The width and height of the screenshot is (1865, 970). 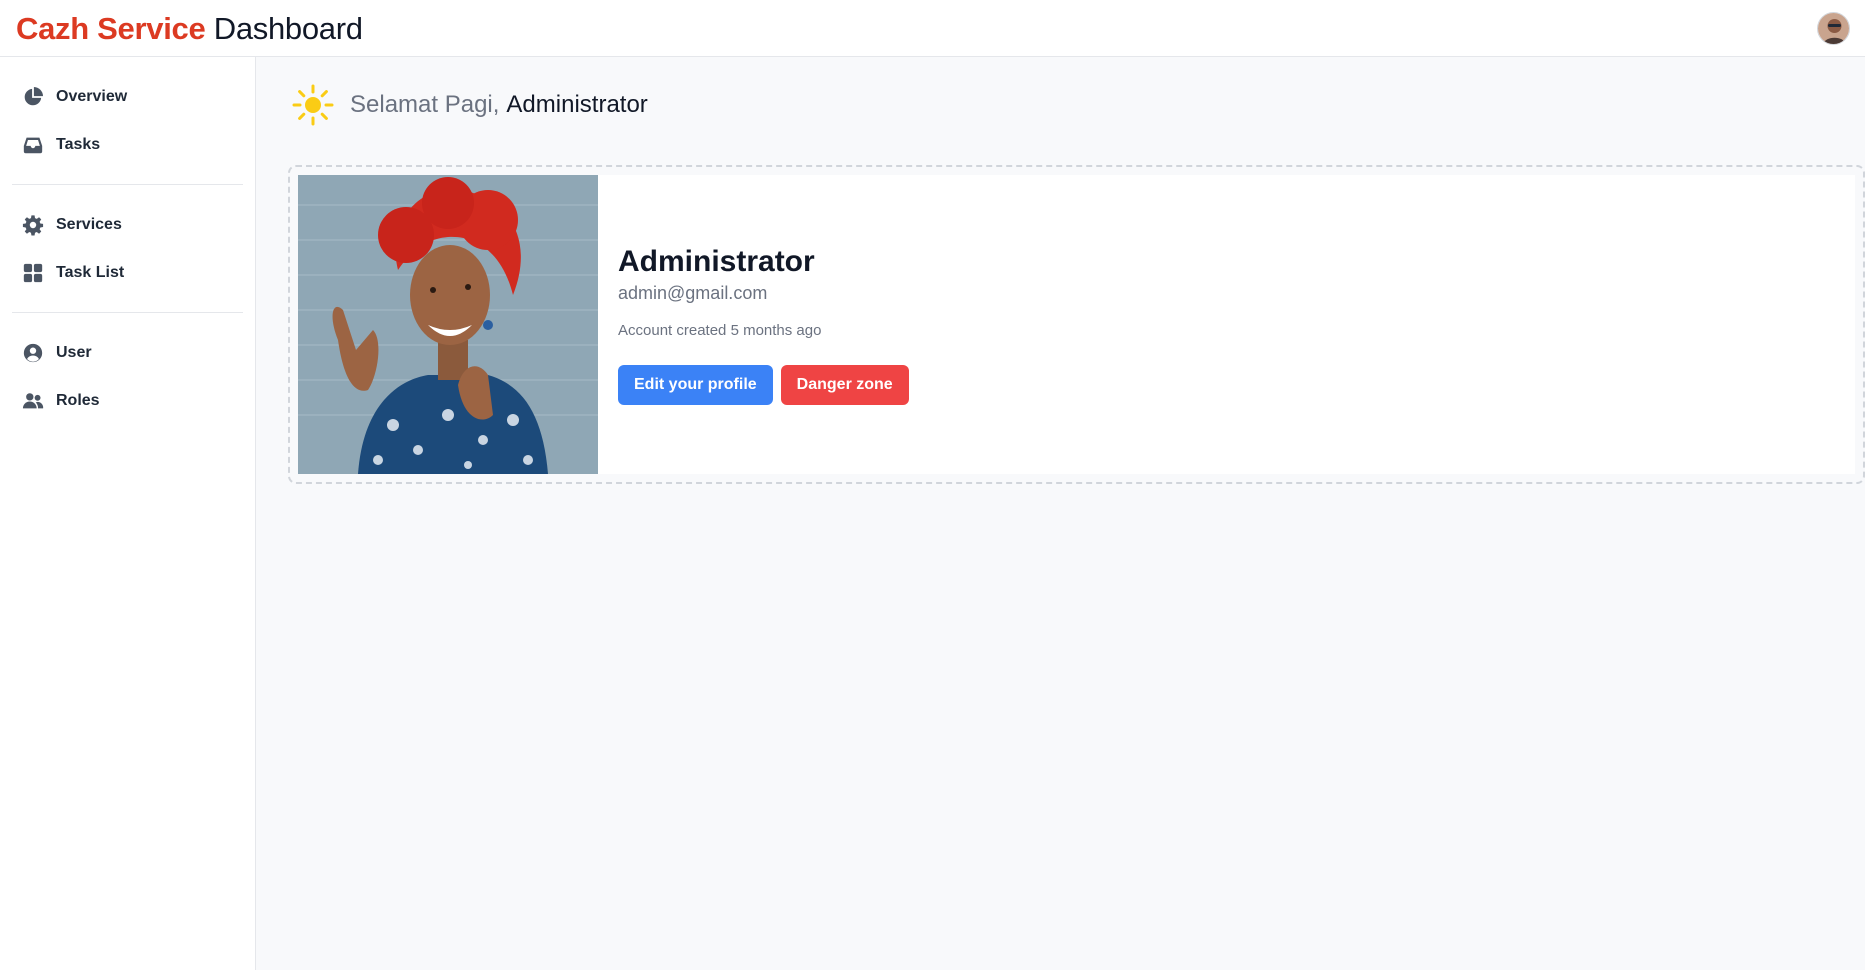 What do you see at coordinates (127, 401) in the screenshot?
I see `sidebar-item-roles: Roles` at bounding box center [127, 401].